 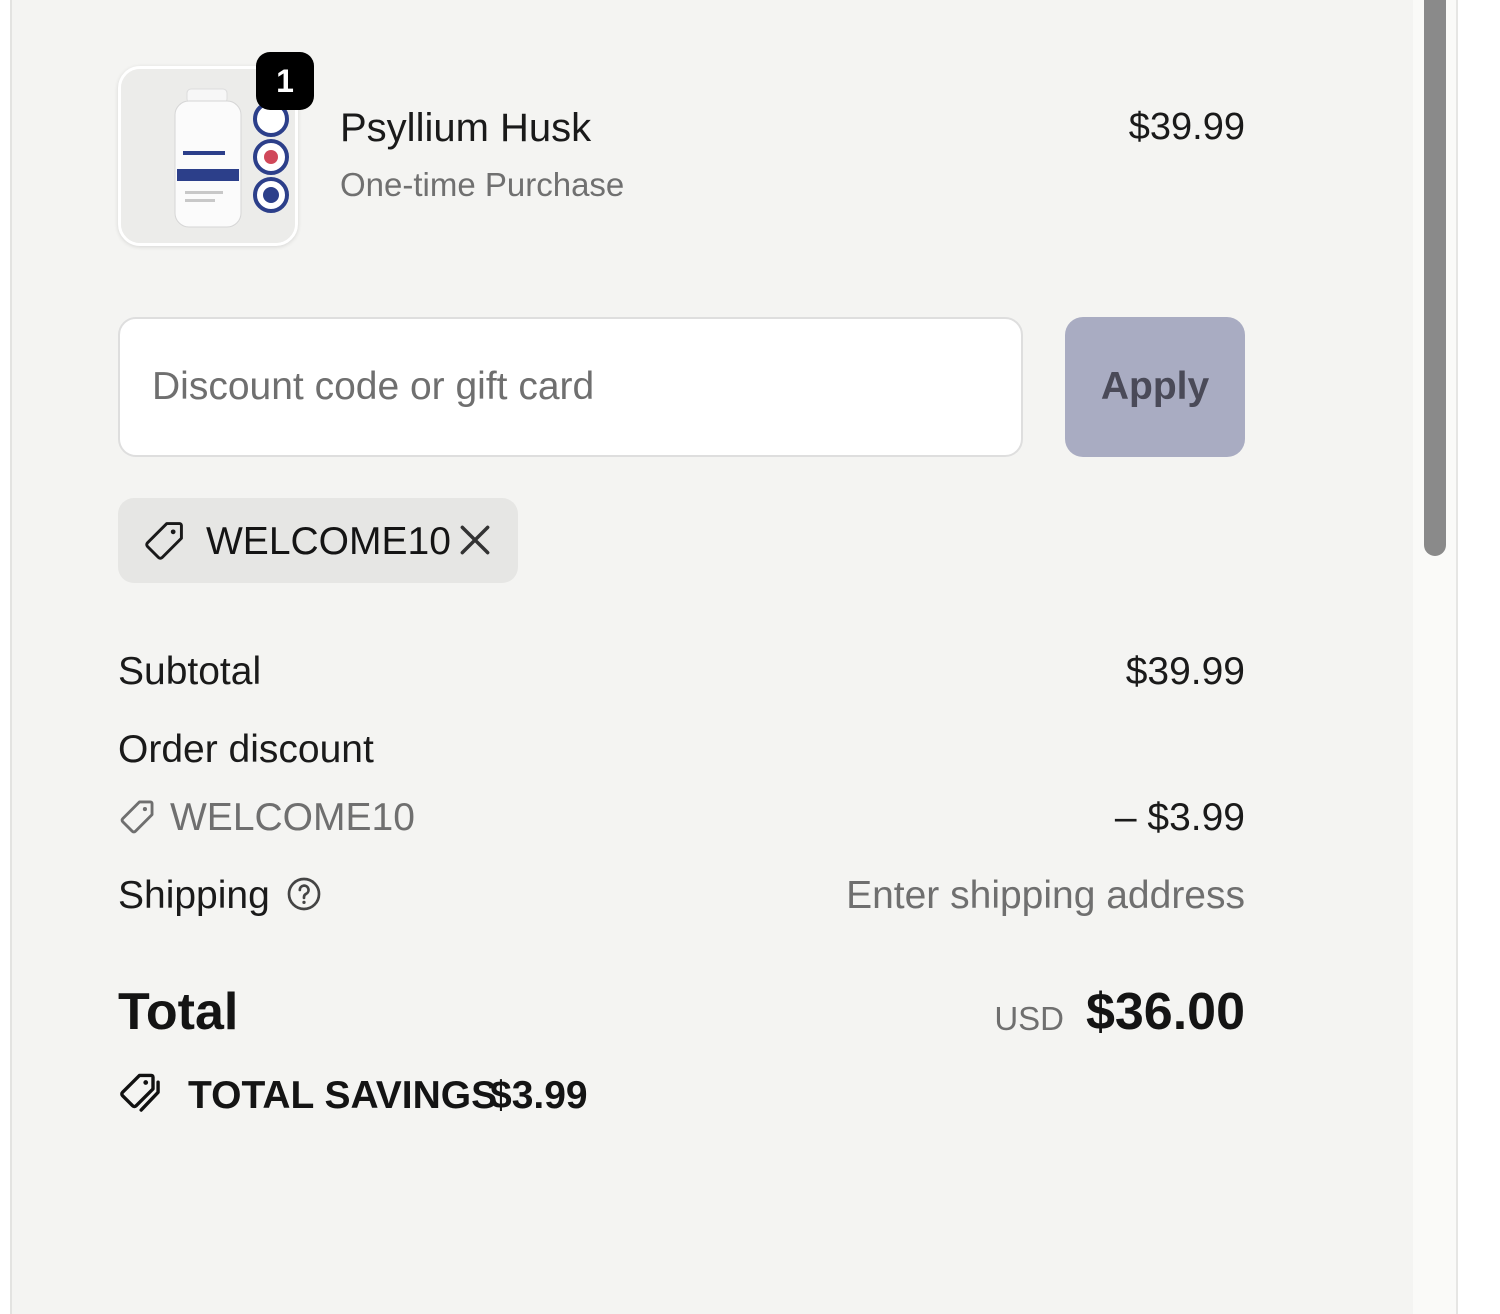 What do you see at coordinates (285, 81) in the screenshot?
I see `quantity-badge: 1` at bounding box center [285, 81].